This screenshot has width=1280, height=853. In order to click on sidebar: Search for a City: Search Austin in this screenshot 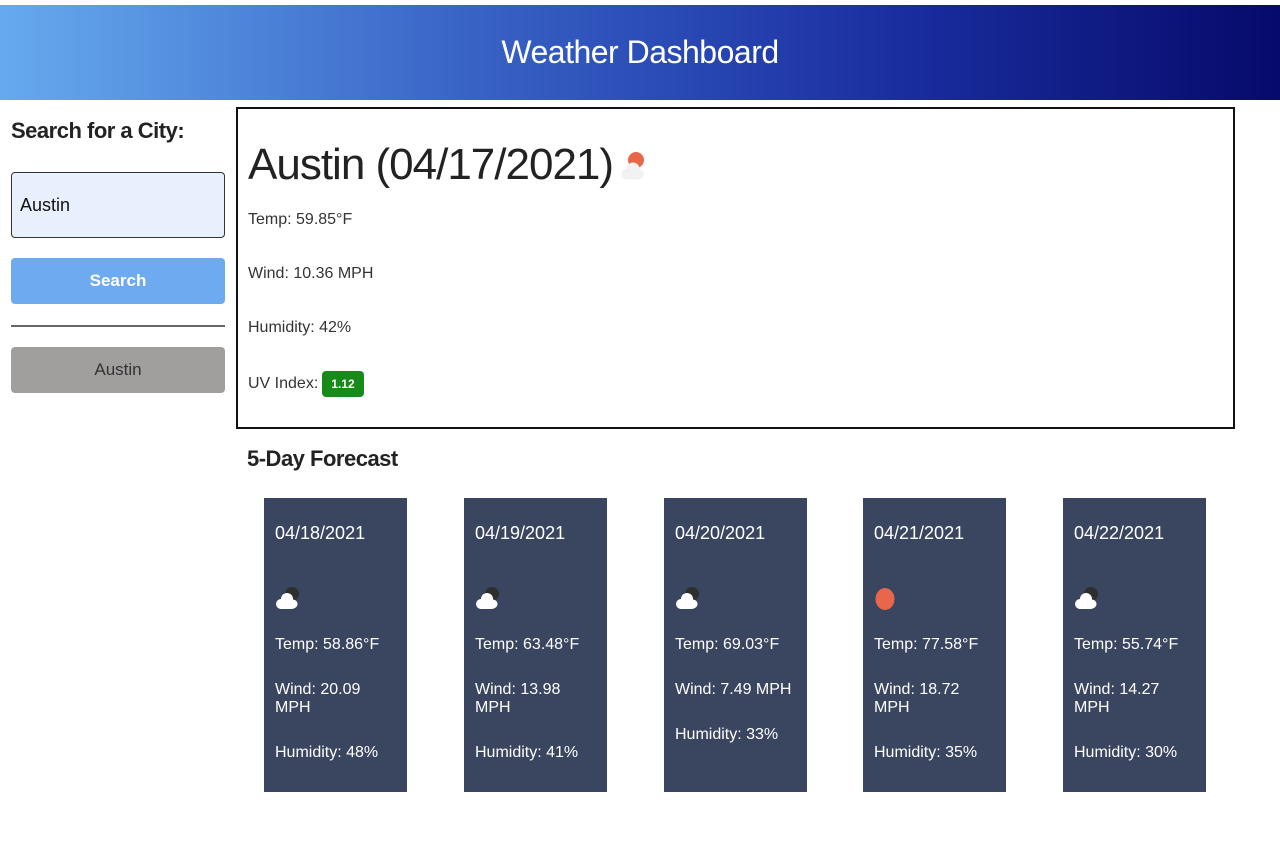, I will do `click(118, 255)`.